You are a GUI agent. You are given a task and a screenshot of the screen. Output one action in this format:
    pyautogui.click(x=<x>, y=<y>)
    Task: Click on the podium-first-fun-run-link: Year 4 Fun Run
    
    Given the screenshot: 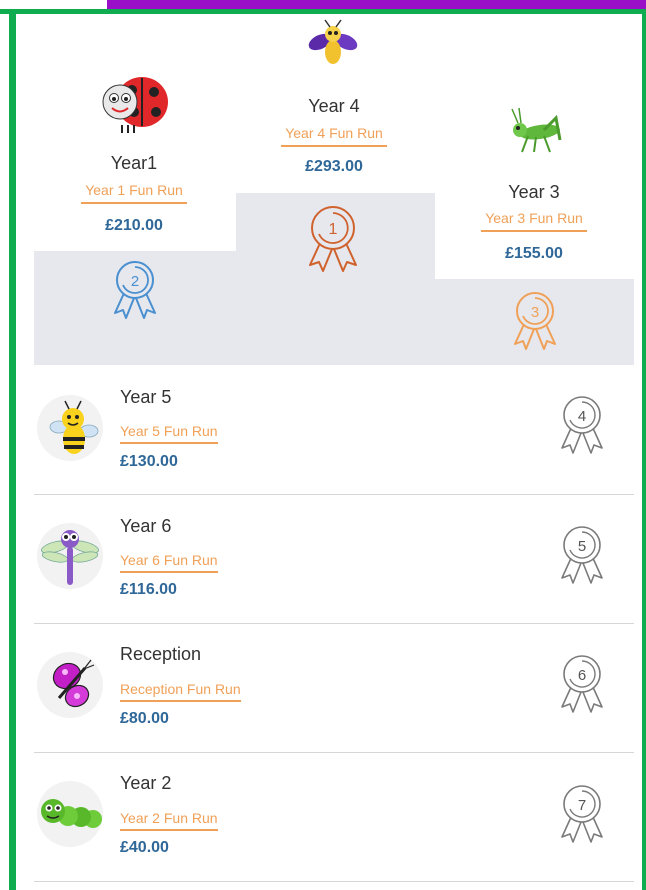 What is the action you would take?
    pyautogui.click(x=334, y=136)
    